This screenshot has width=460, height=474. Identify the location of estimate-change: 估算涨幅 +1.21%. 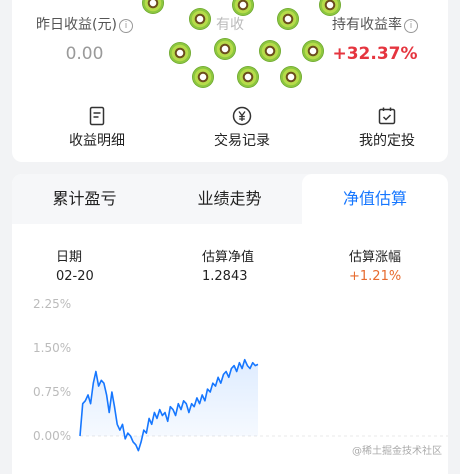
(375, 265).